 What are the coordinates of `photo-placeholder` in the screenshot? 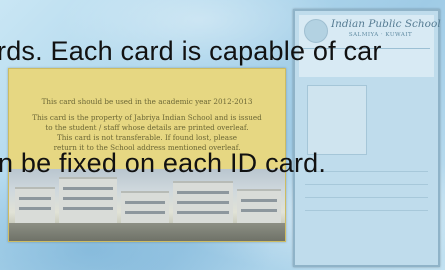 It's located at (337, 120).